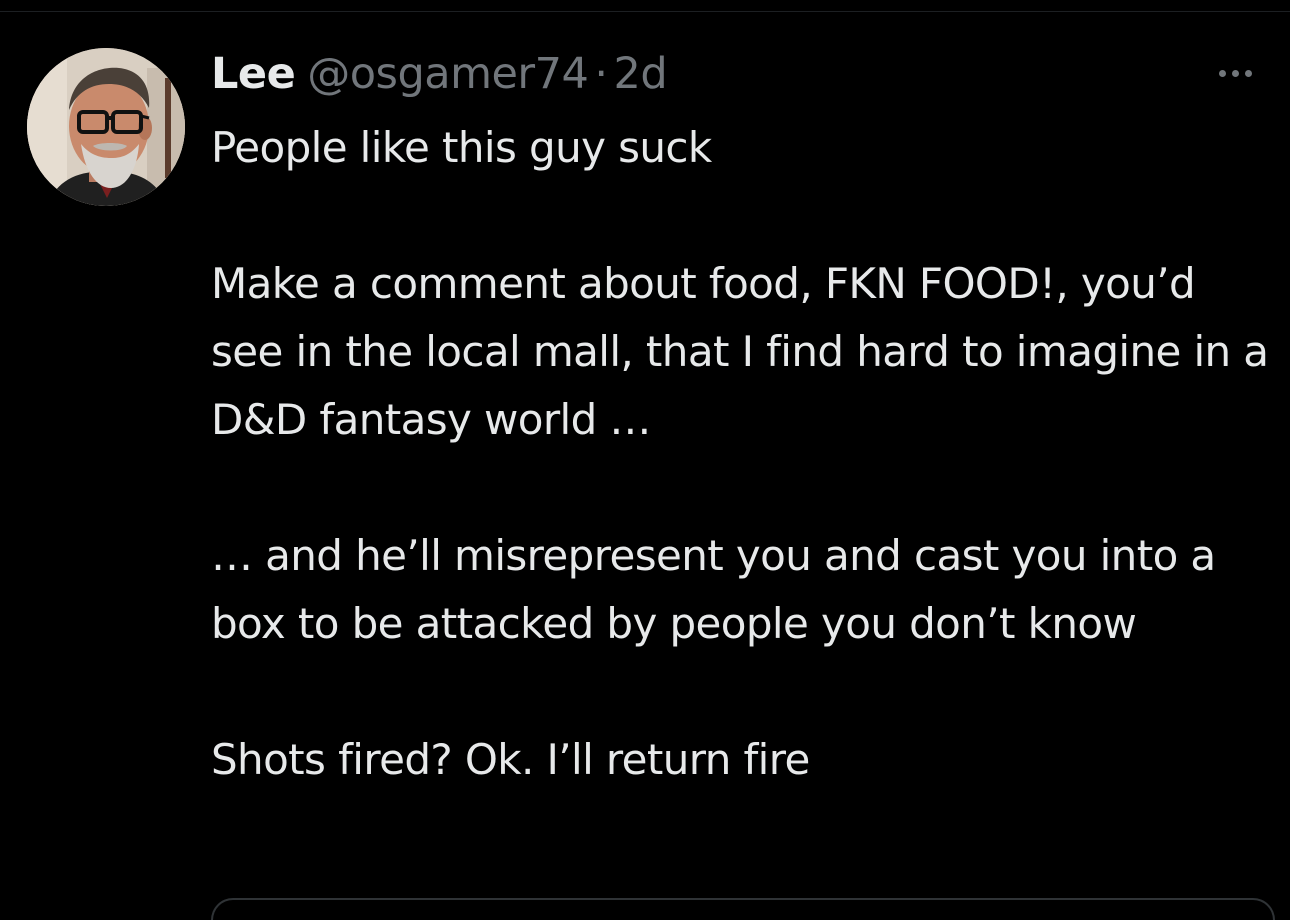  Describe the element at coordinates (743, 909) in the screenshot. I see `media-card-edge` at that location.